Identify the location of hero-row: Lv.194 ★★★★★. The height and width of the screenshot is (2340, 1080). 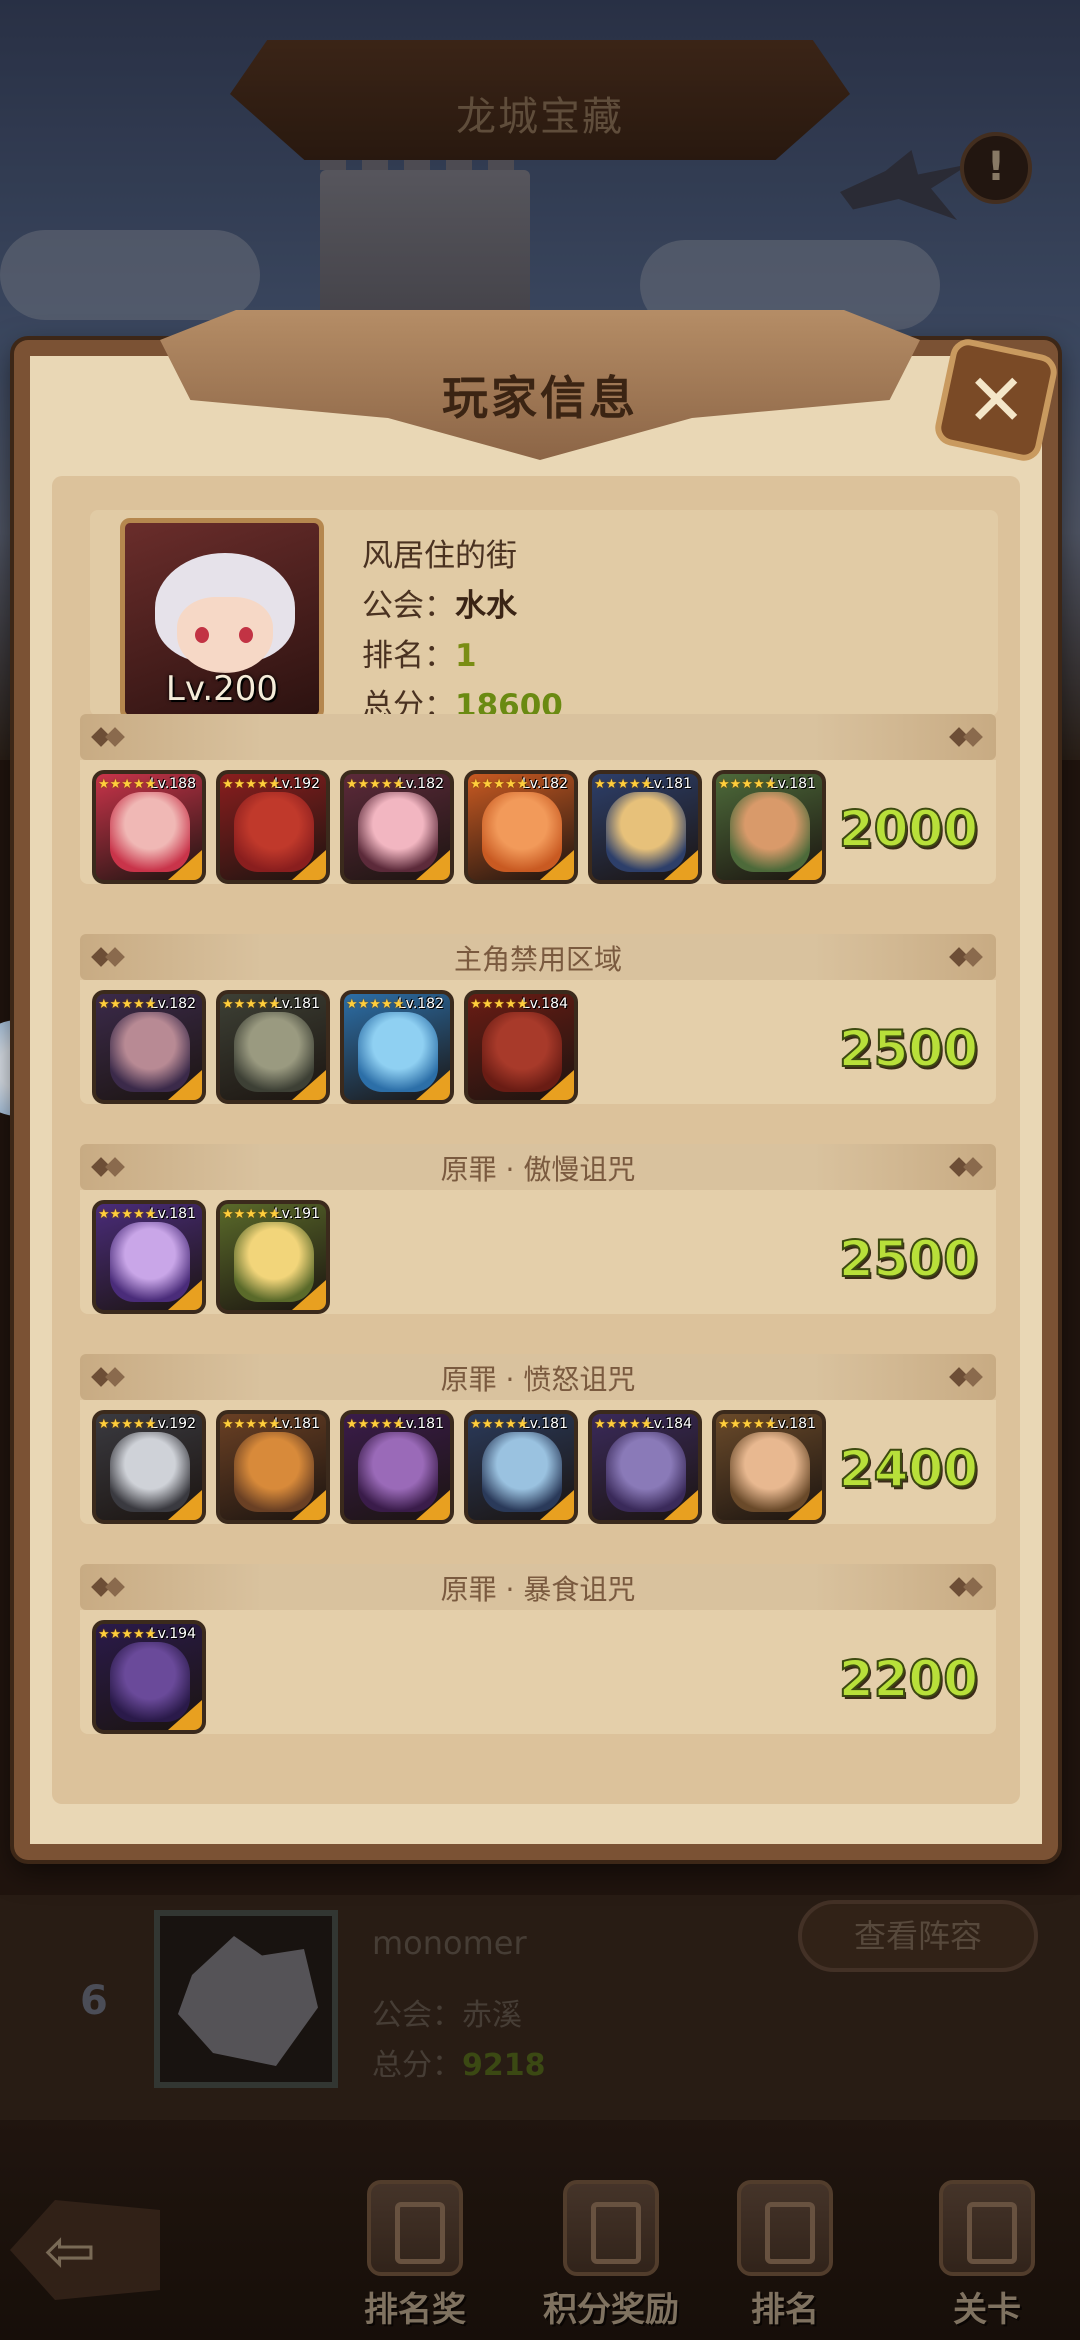
(149, 1677).